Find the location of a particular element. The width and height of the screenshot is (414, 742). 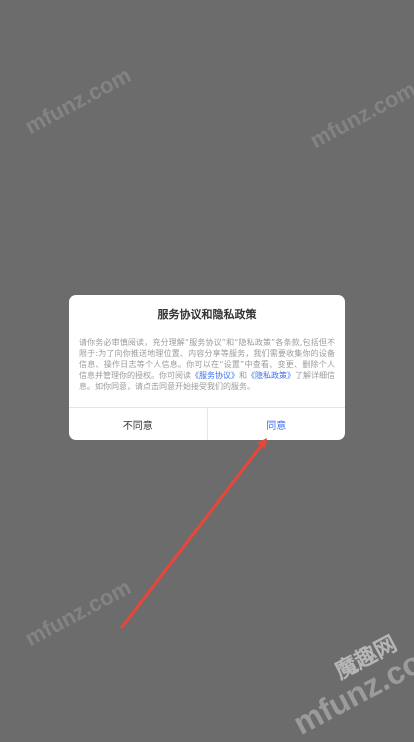

disagree-button: 不同意 is located at coordinates (138, 424).